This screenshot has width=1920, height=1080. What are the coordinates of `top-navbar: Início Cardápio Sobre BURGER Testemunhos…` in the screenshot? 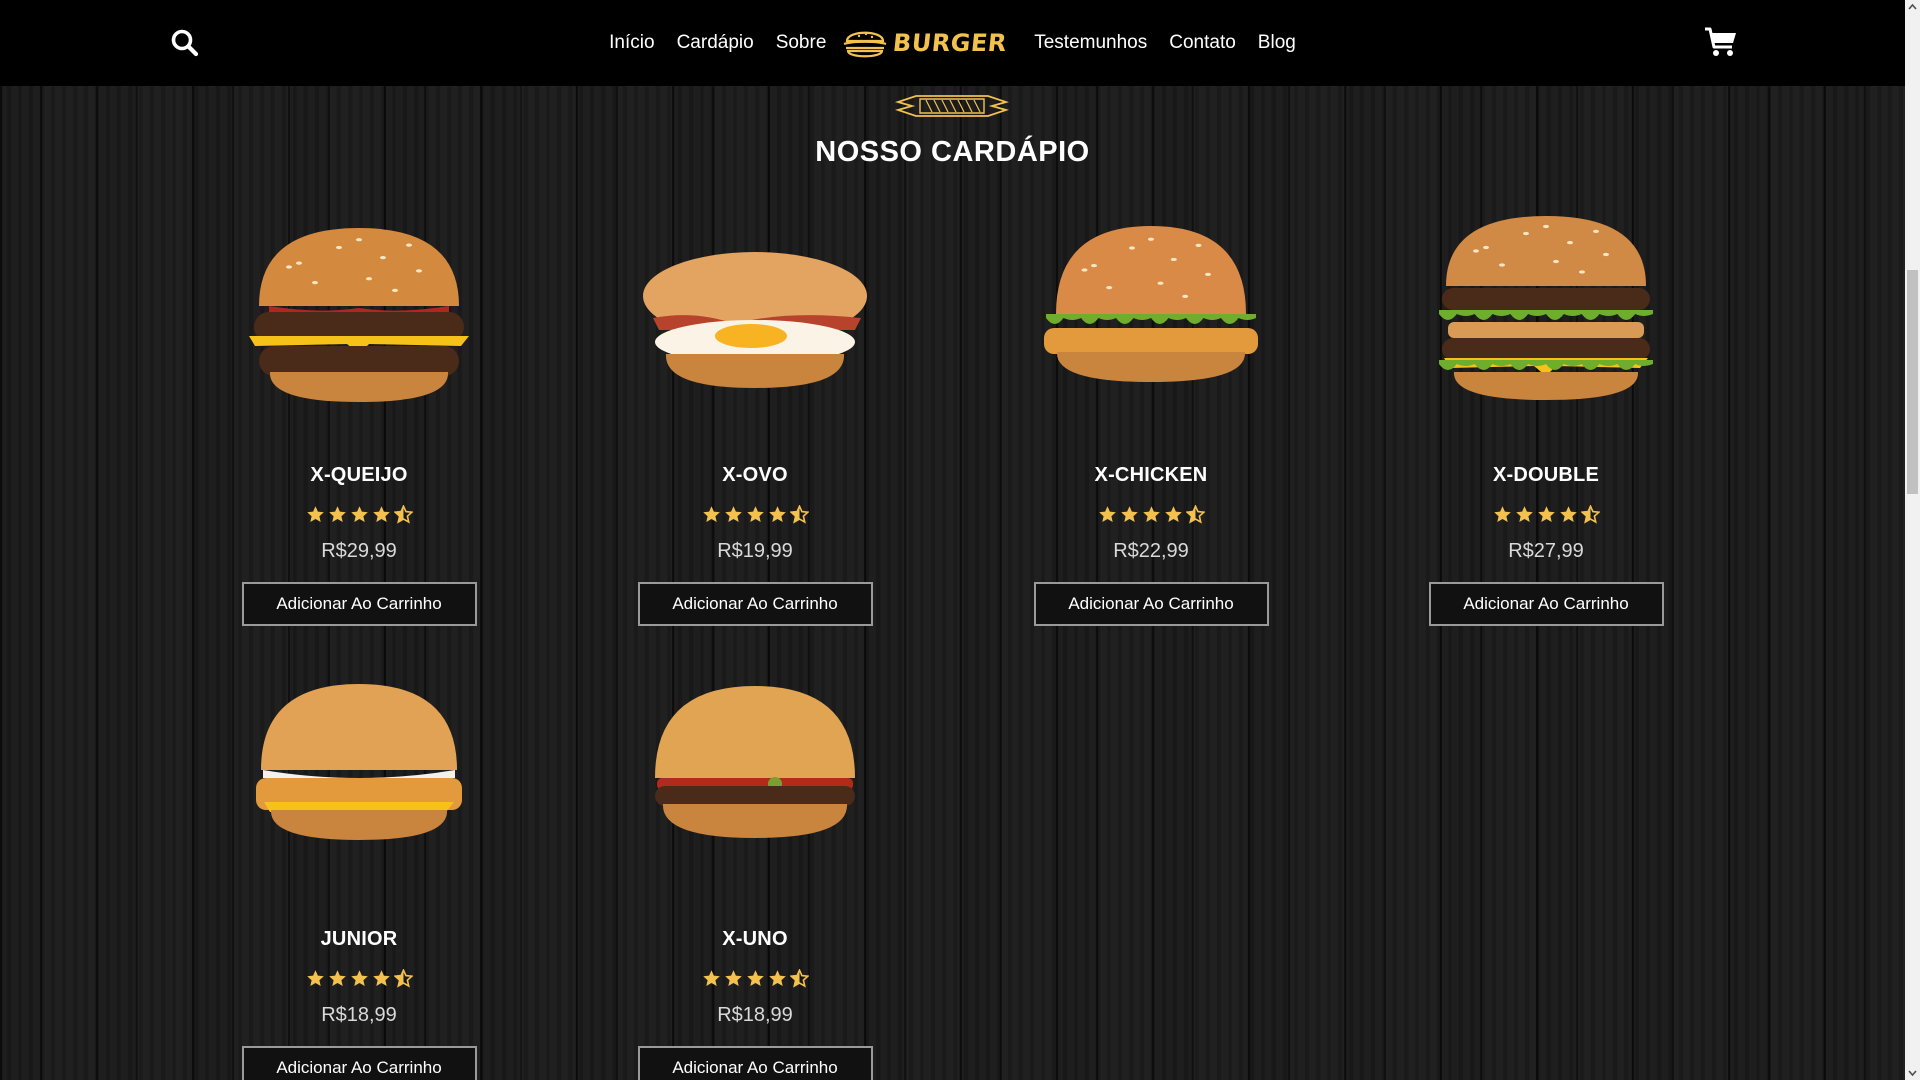 It's located at (952, 43).